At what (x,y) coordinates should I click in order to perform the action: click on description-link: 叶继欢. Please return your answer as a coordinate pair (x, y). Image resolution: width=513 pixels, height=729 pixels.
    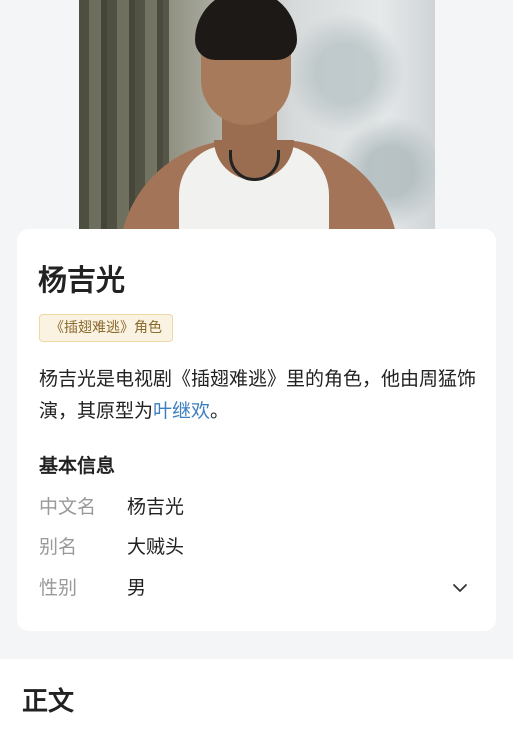
    Looking at the image, I should click on (181, 411).